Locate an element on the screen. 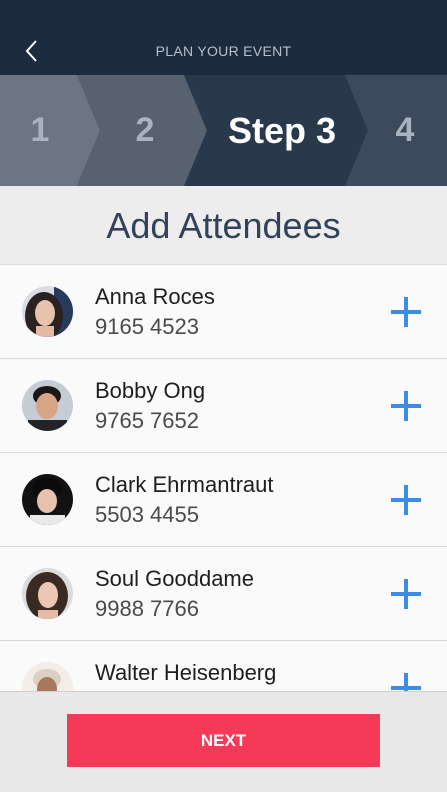 This screenshot has height=792, width=447. attendee-phone: 9988 7766 is located at coordinates (147, 608).